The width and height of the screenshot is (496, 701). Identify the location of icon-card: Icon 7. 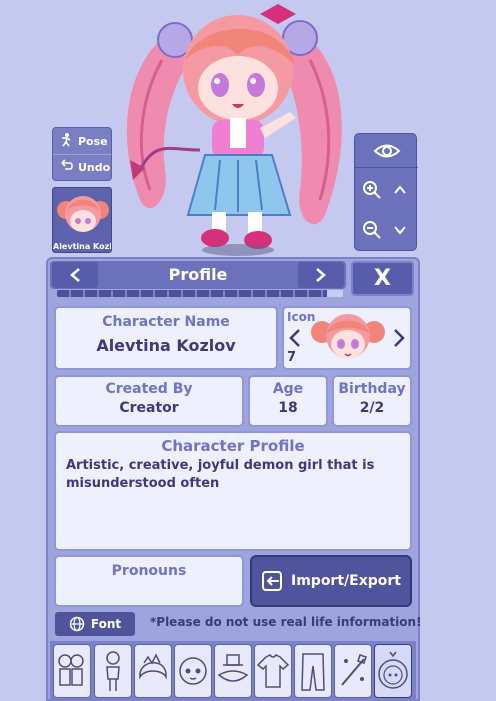
(347, 338).